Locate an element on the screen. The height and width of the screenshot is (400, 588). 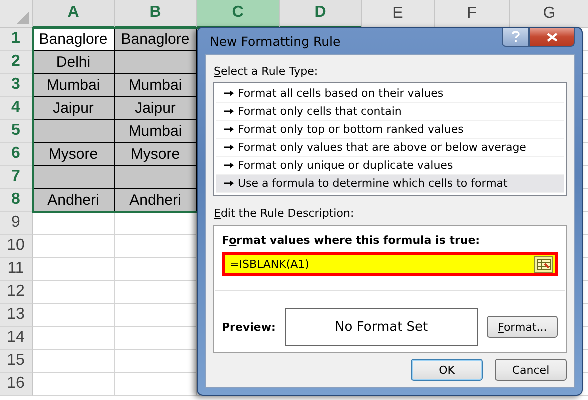
row-header: 10 is located at coordinates (16, 246).